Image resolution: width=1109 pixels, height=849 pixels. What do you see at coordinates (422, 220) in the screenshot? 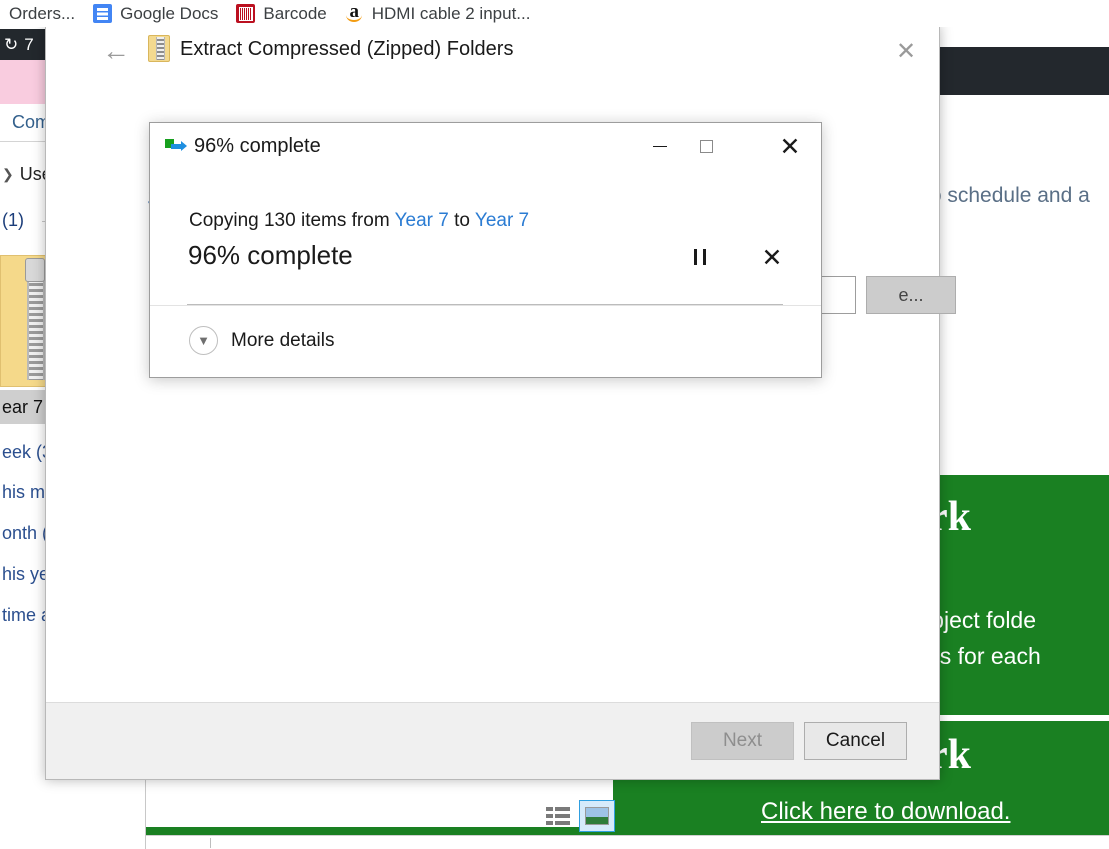
I see `copy-source-link: Year 7` at bounding box center [422, 220].